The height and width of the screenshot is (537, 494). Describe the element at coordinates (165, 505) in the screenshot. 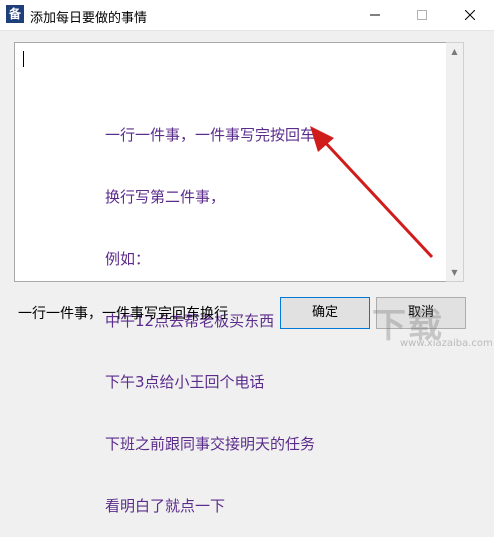

I see `instruction-line: 看明白了就点一下` at that location.